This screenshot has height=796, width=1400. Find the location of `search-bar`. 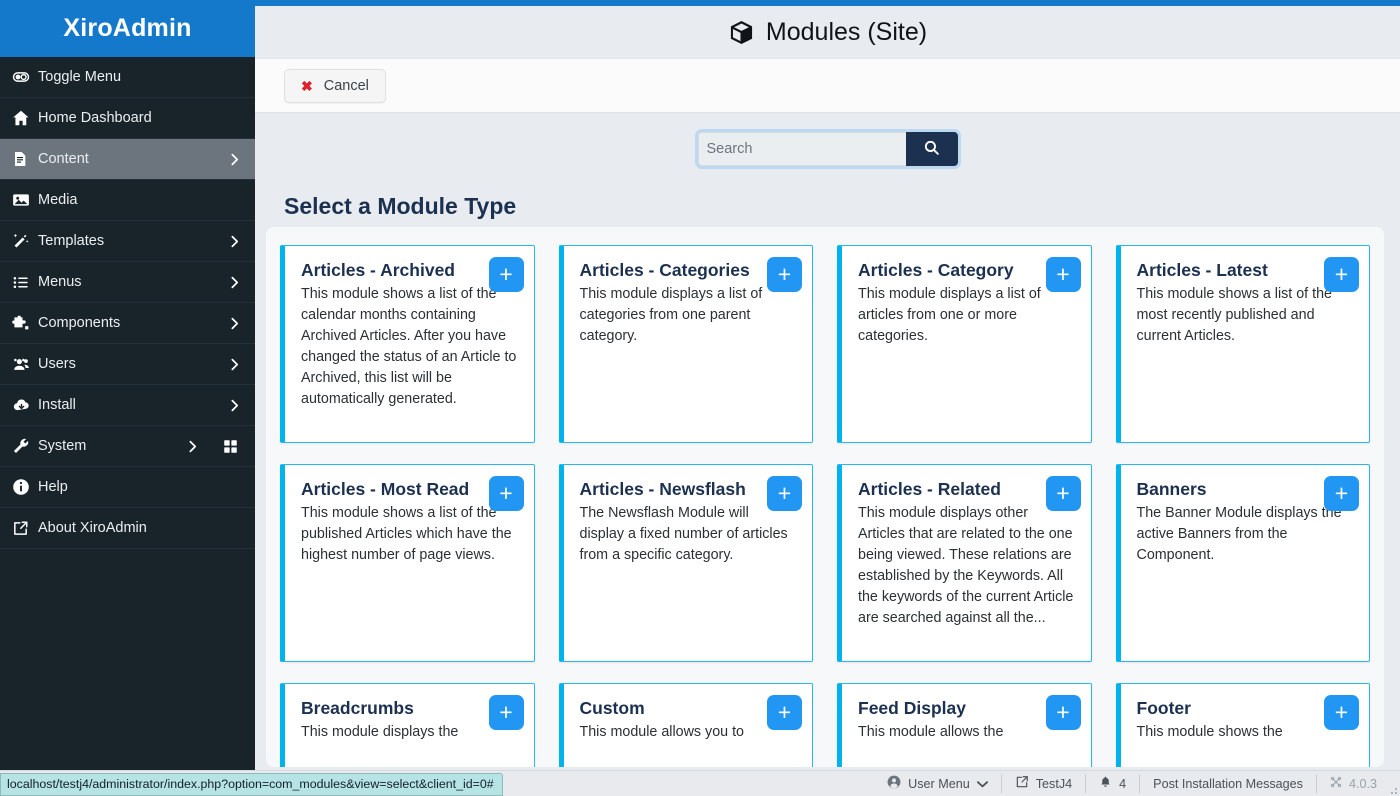

search-bar is located at coordinates (827, 149).